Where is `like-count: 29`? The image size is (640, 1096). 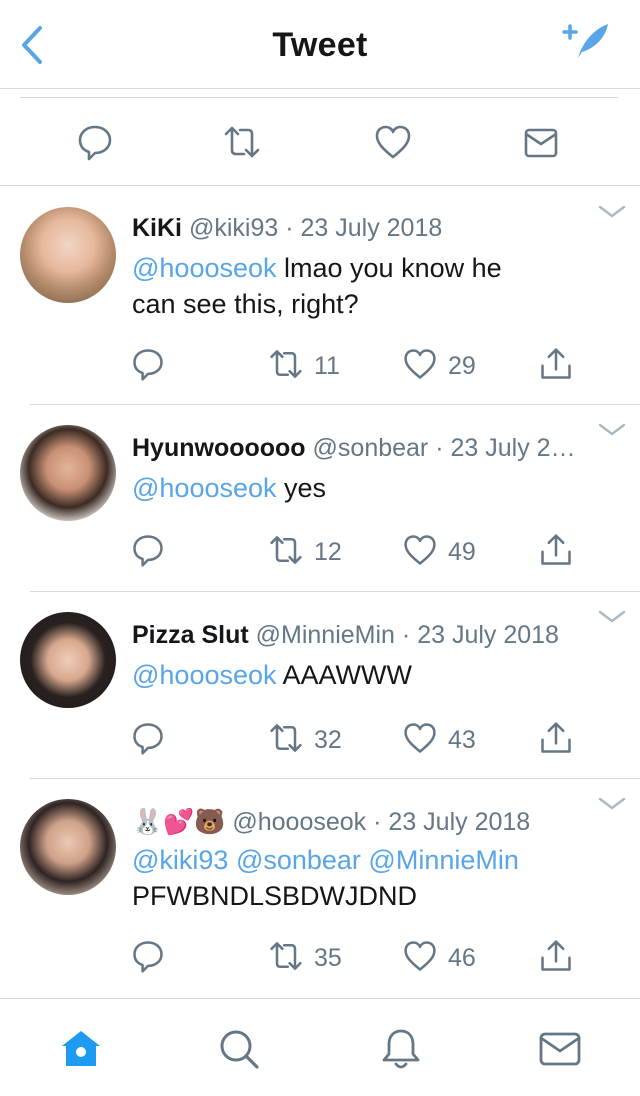 like-count: 29 is located at coordinates (462, 366).